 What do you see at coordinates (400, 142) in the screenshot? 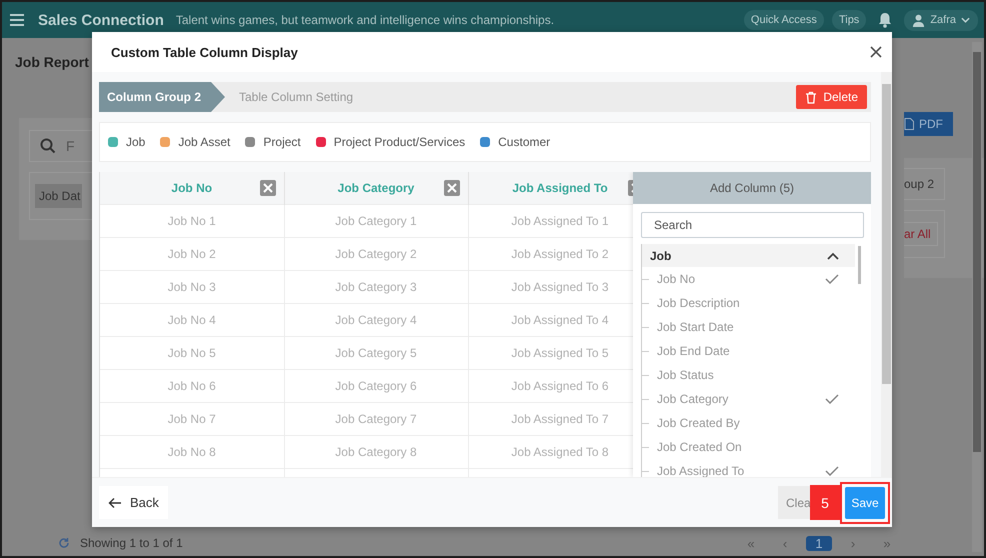
I see `legend-label: Project Product/Services` at bounding box center [400, 142].